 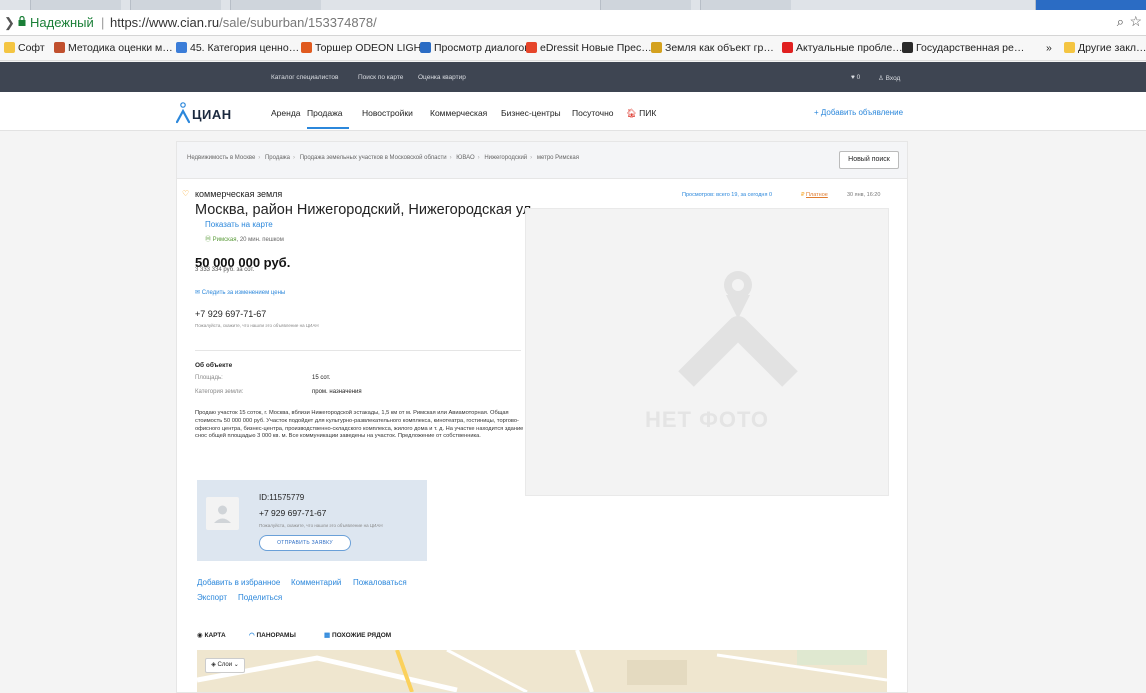 I want to click on user-placeholder-icon, so click(x=222, y=514).